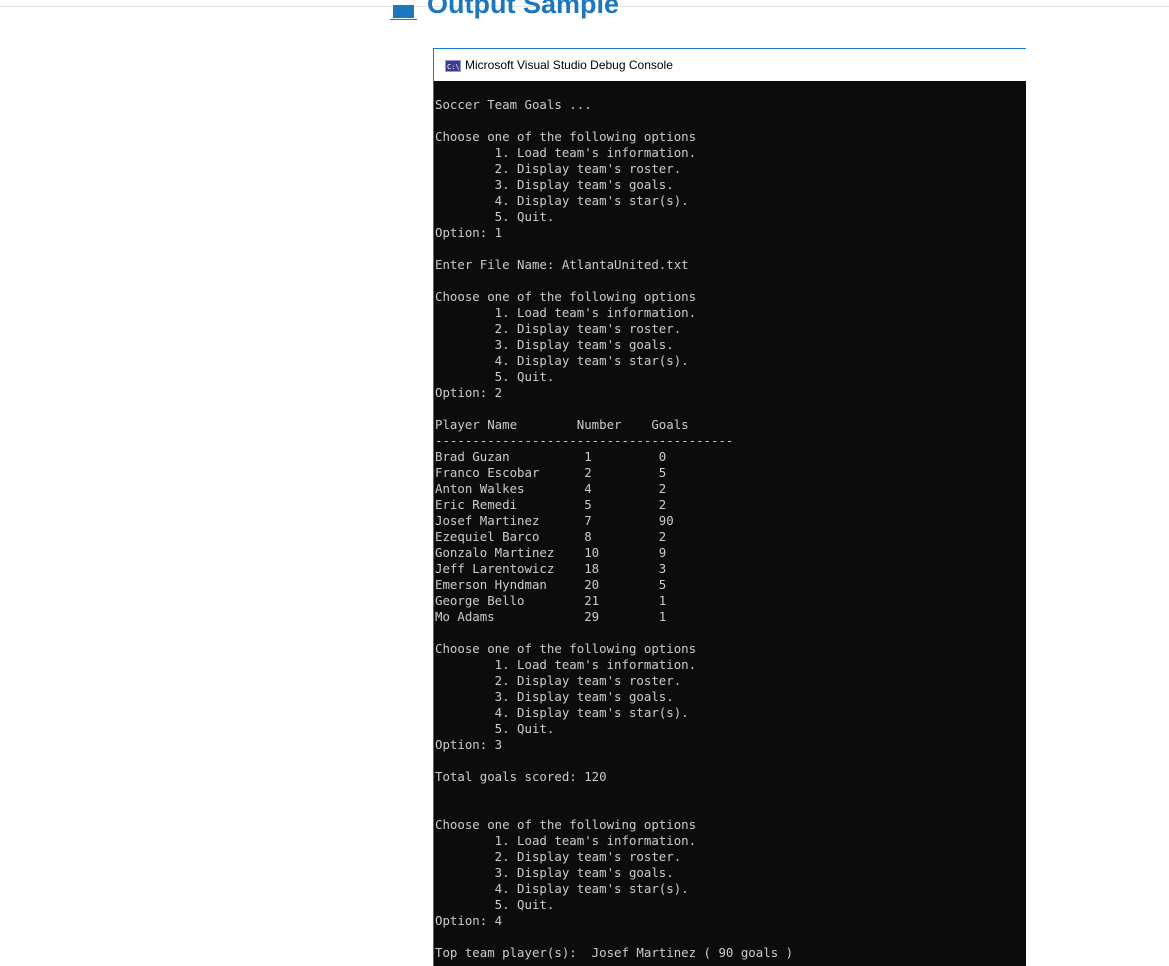  Describe the element at coordinates (551, 552) in the screenshot. I see `console-line: Gonzalo Martinez 10 9` at that location.